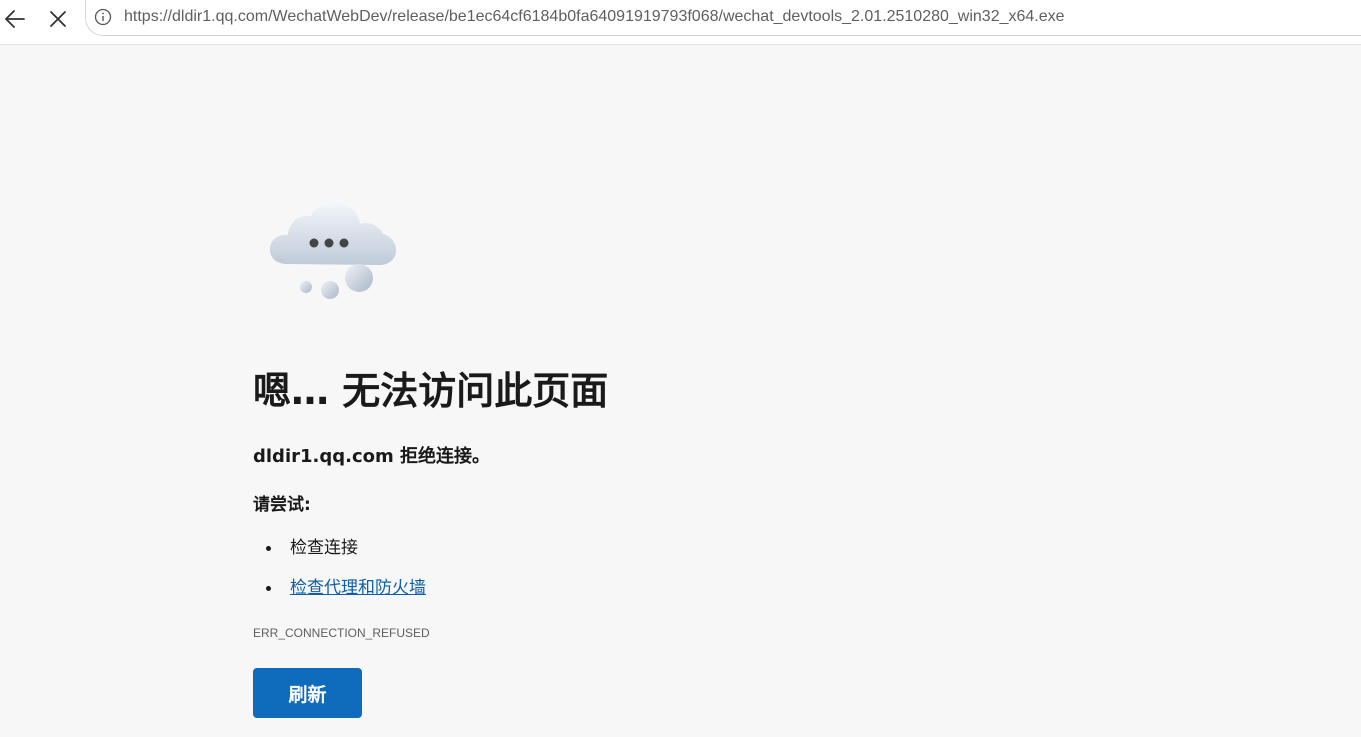 Image resolution: width=1361 pixels, height=737 pixels. I want to click on arrow-left-icon, so click(15, 19).